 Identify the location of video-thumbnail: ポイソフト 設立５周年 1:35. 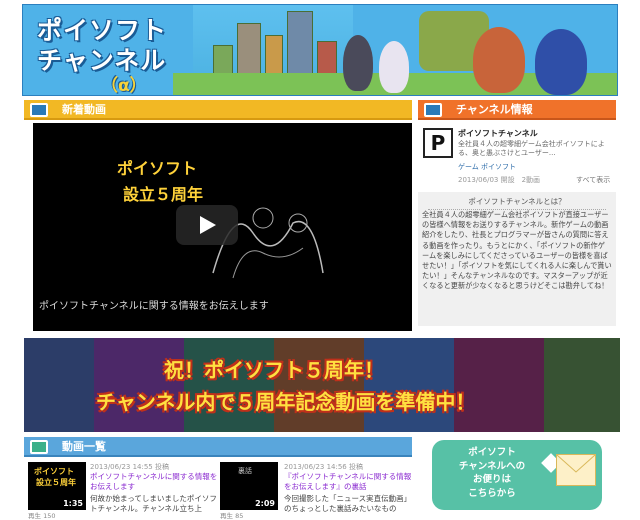
(57, 486).